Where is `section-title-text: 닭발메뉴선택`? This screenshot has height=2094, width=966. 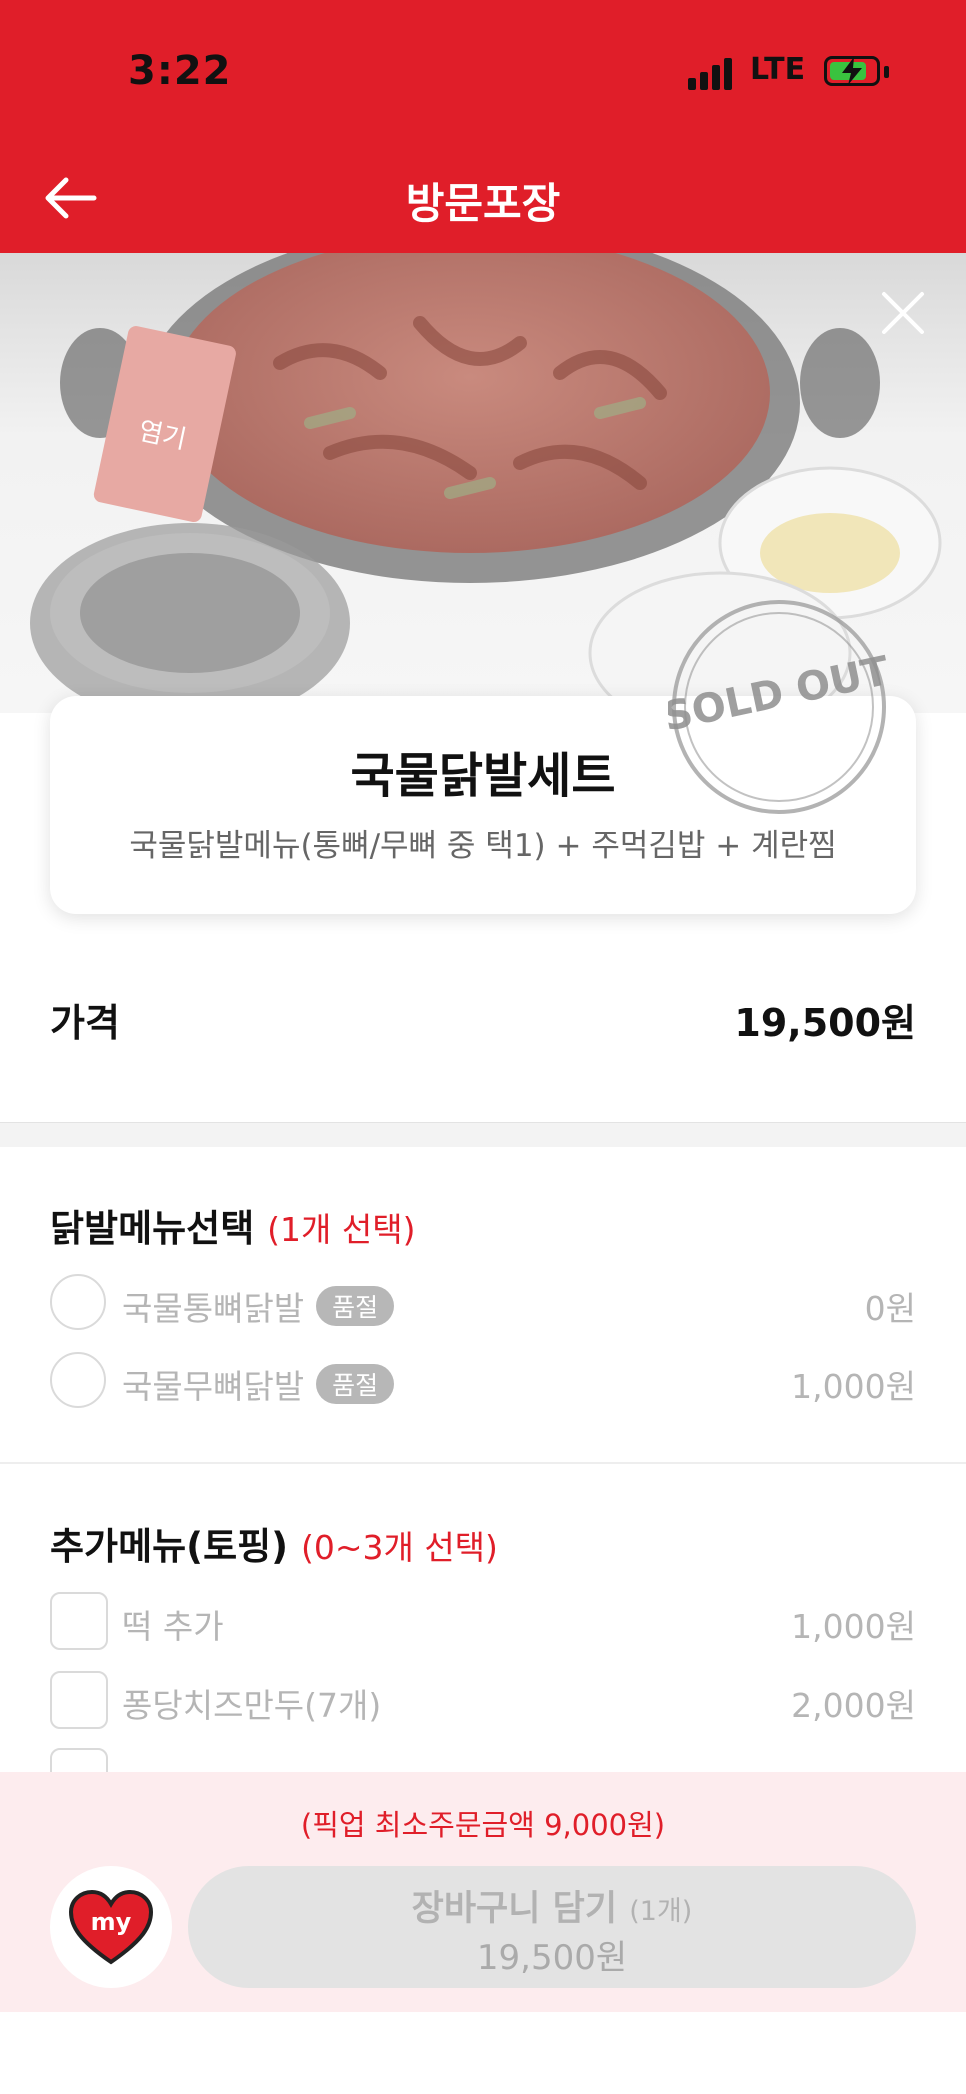 section-title-text: 닭발메뉴선택 is located at coordinates (152, 1228).